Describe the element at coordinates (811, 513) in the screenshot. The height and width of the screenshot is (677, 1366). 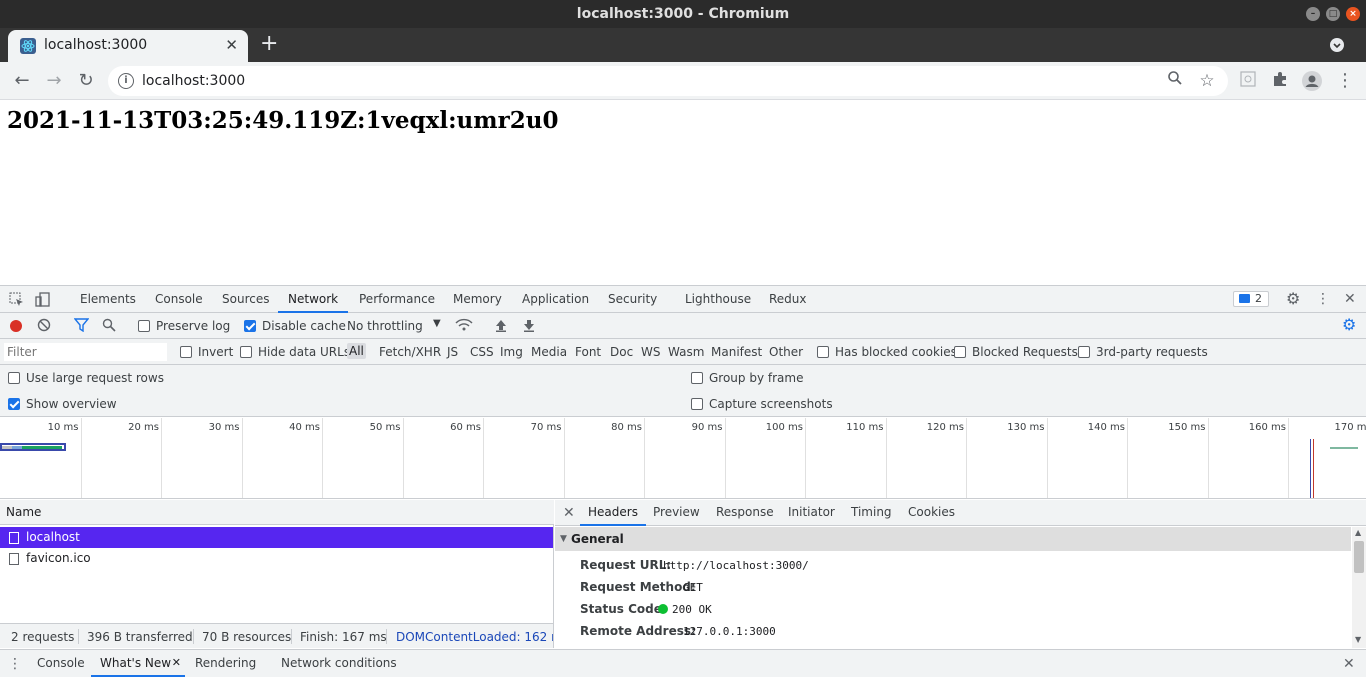
I see `tab-initiator: Initiator` at that location.